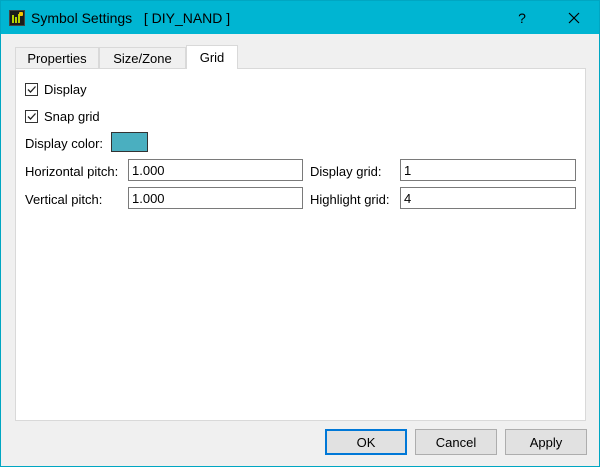 The height and width of the screenshot is (467, 600). What do you see at coordinates (142, 58) in the screenshot?
I see `tab-size-zone: Size/Zone` at bounding box center [142, 58].